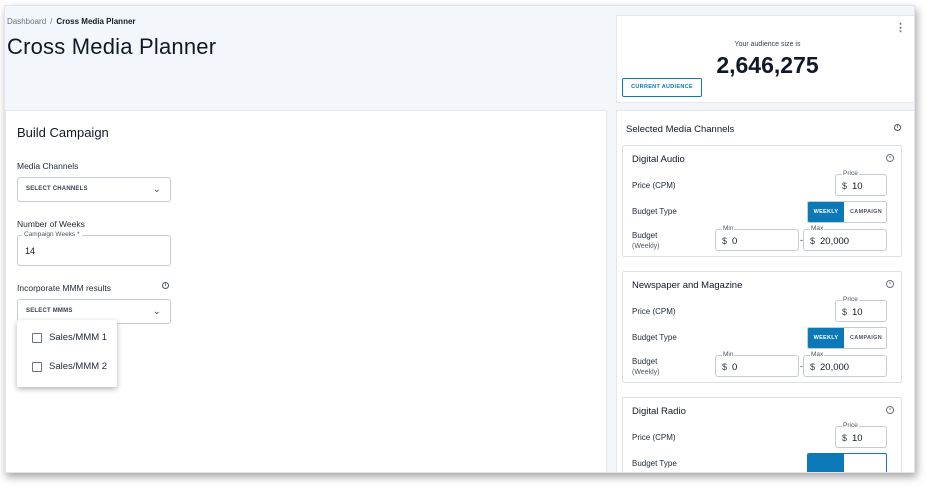  I want to click on channel-name: Newspaper and Magazine, so click(687, 285).